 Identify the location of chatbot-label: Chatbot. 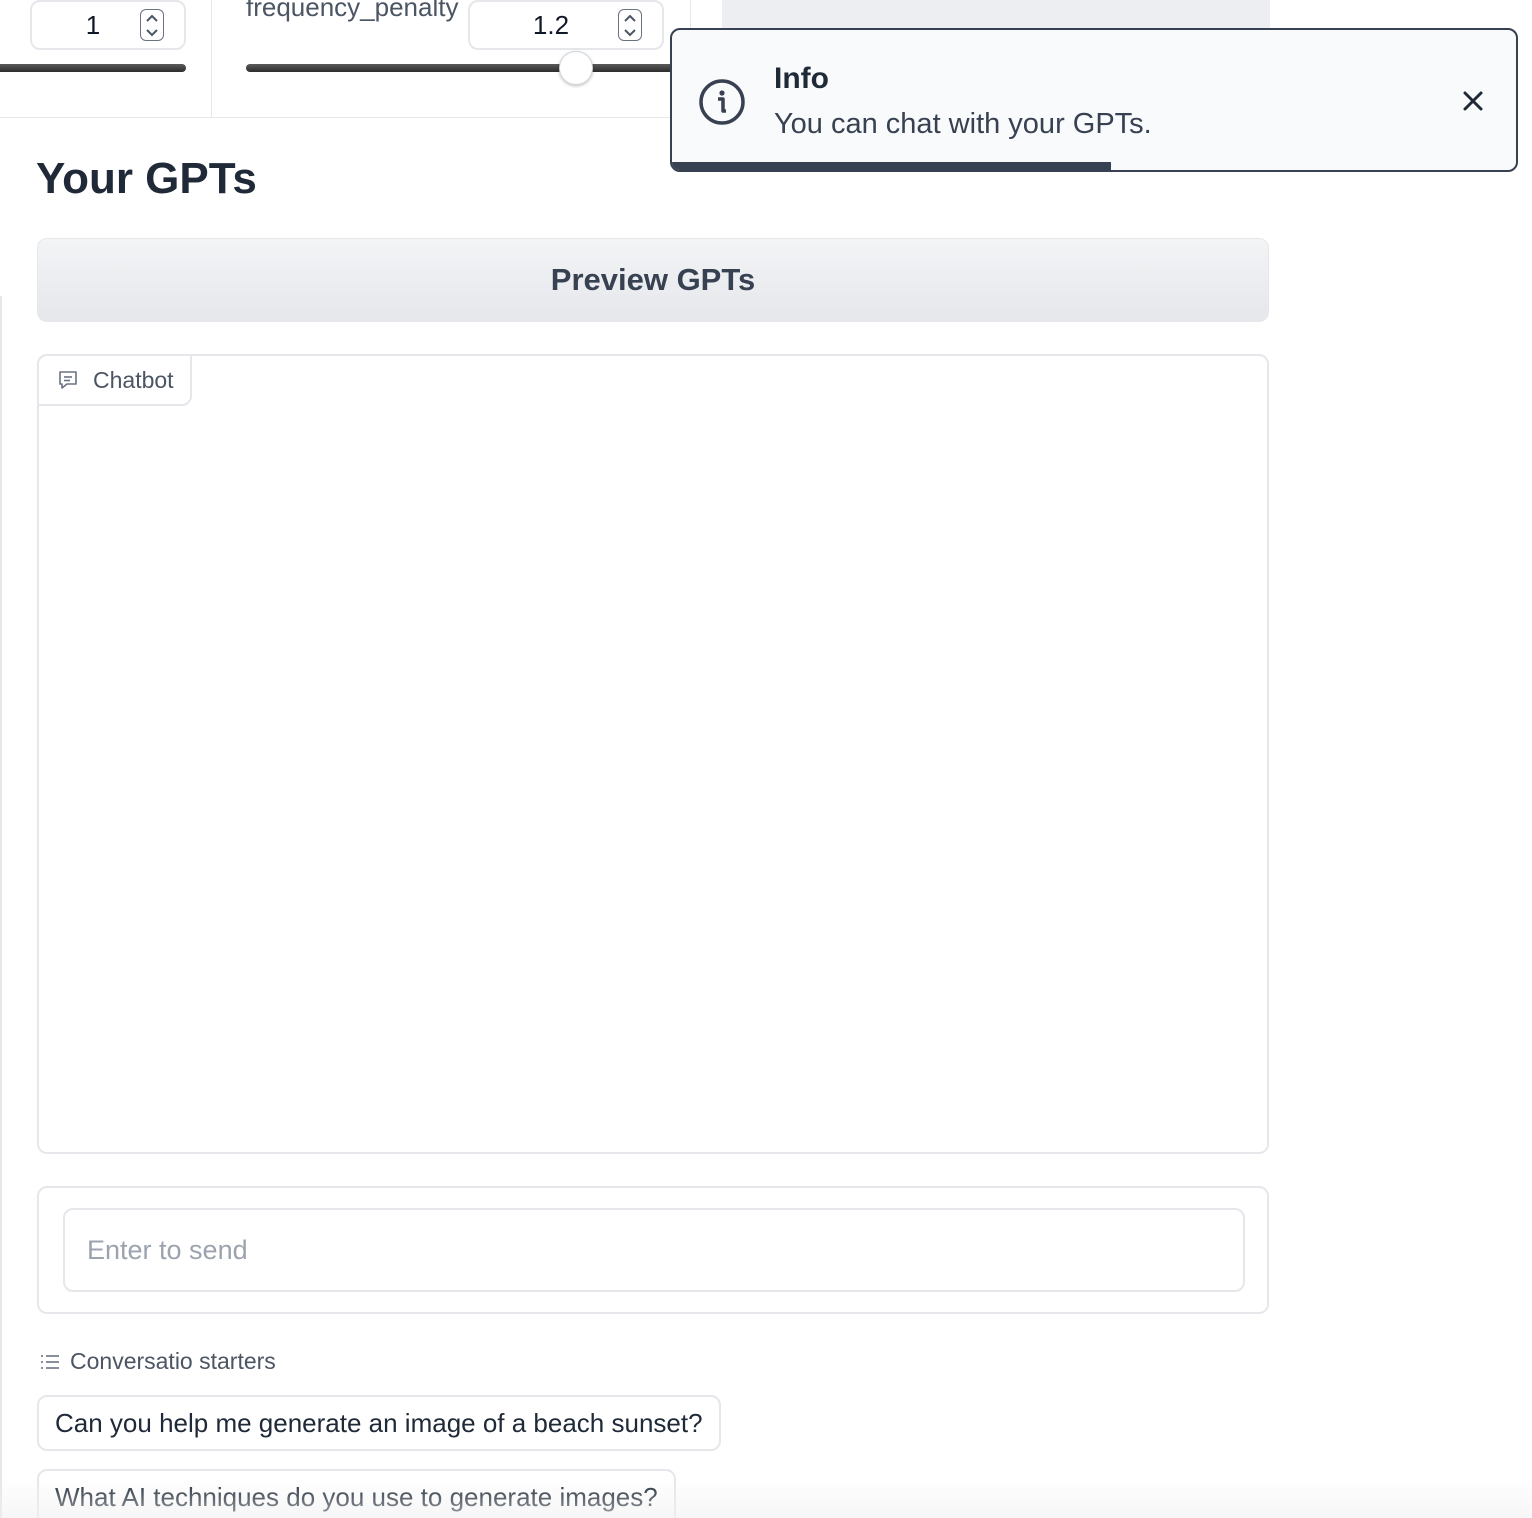
(114, 380).